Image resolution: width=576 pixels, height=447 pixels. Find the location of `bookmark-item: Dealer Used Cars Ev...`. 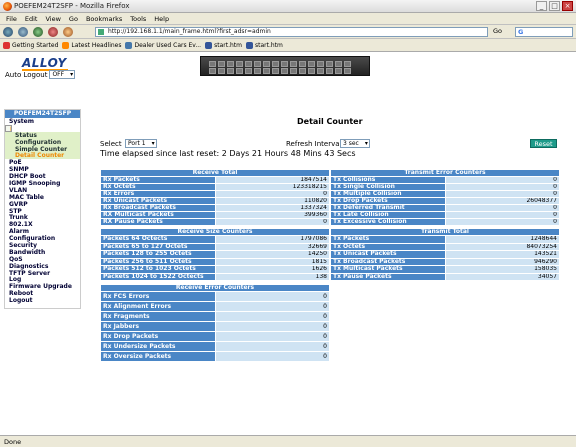

bookmark-item: Dealer Used Cars Ev... is located at coordinates (163, 45).